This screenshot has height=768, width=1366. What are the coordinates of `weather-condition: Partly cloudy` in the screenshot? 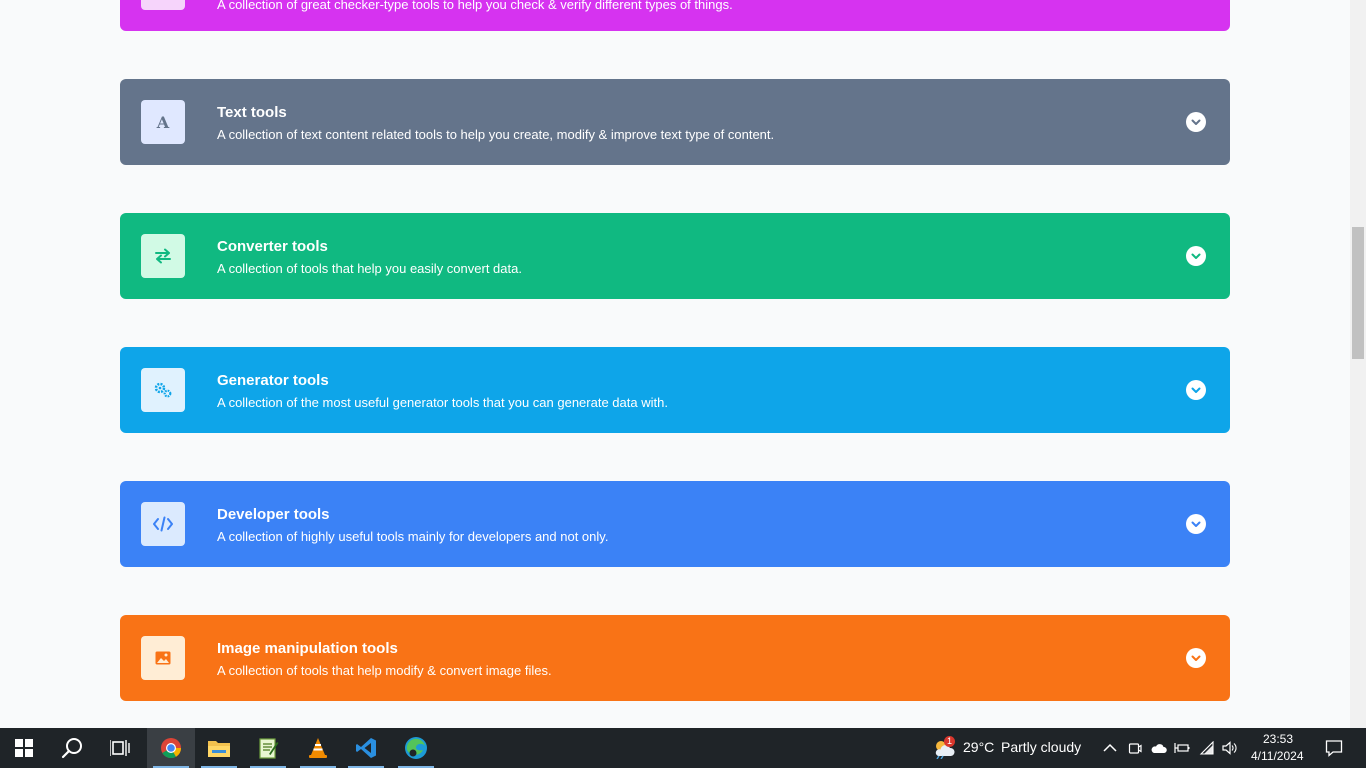 It's located at (1041, 747).